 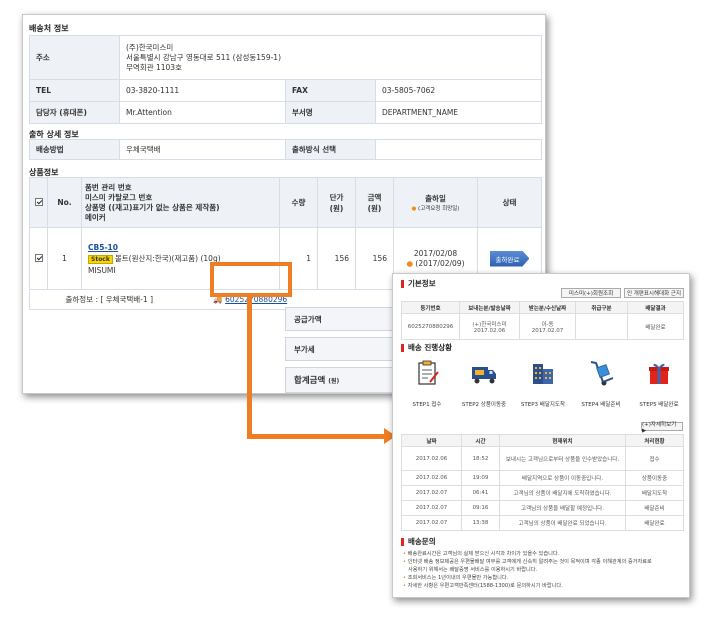 I want to click on clipboard-icon, so click(x=428, y=372).